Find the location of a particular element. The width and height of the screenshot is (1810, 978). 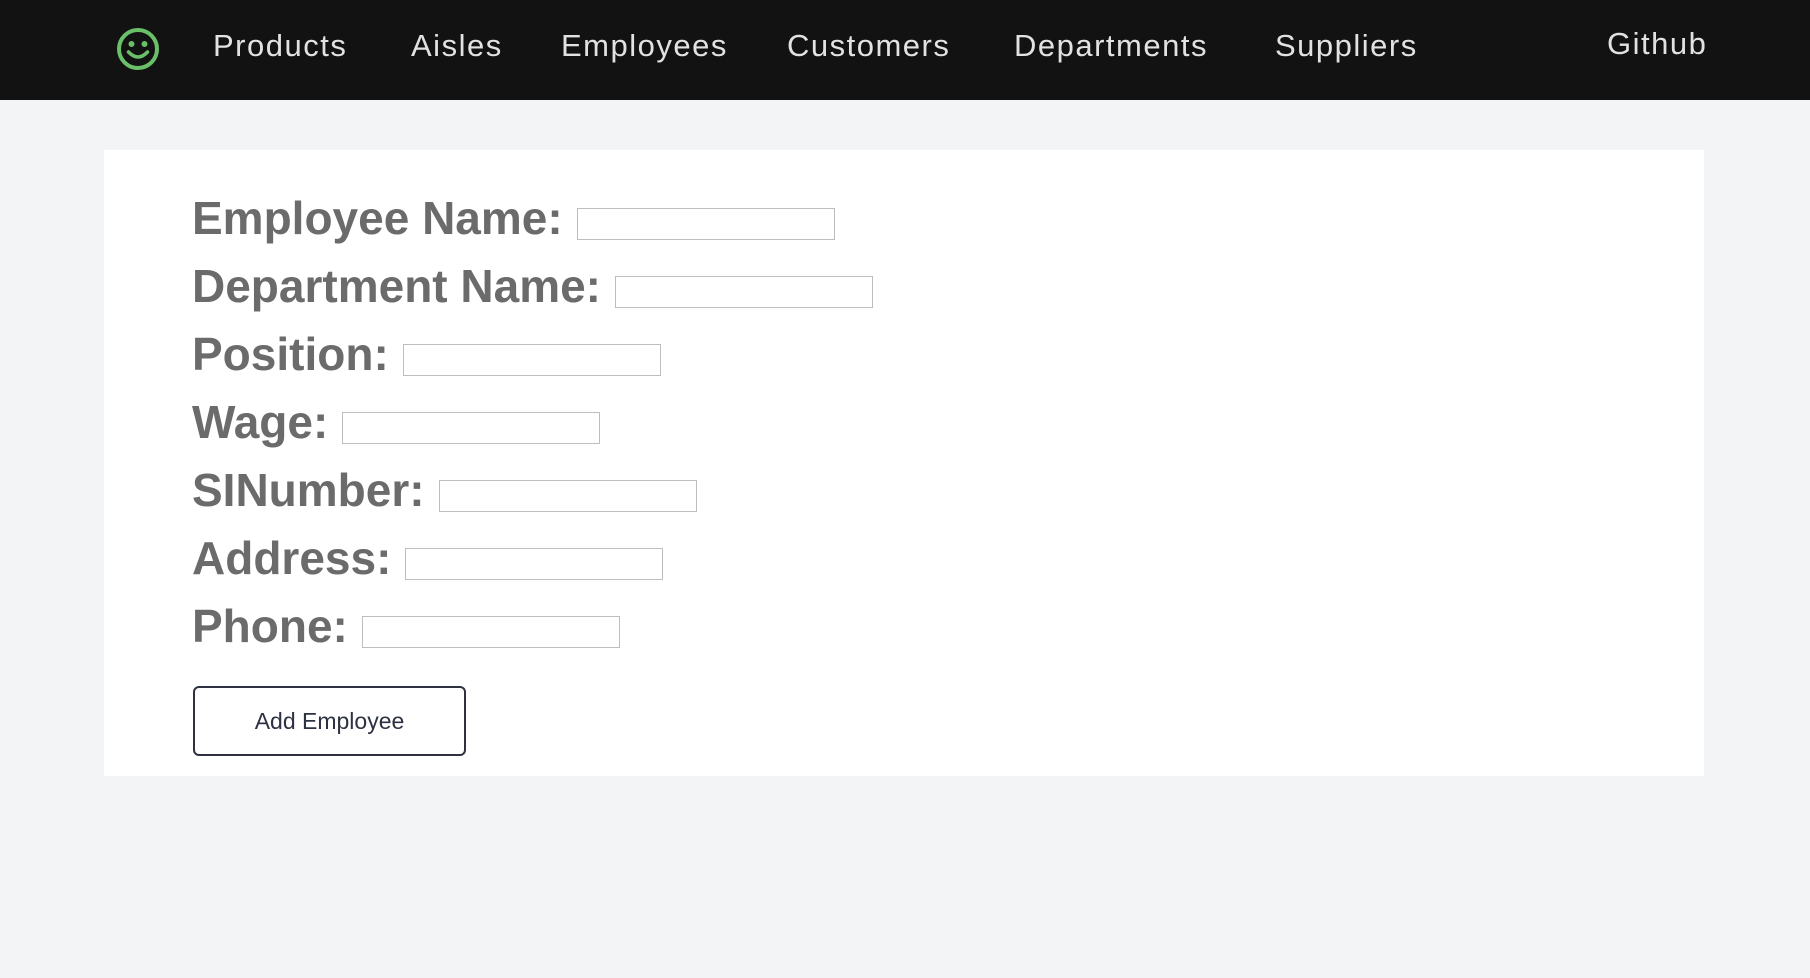

position-row: Position: is located at coordinates (426, 354).